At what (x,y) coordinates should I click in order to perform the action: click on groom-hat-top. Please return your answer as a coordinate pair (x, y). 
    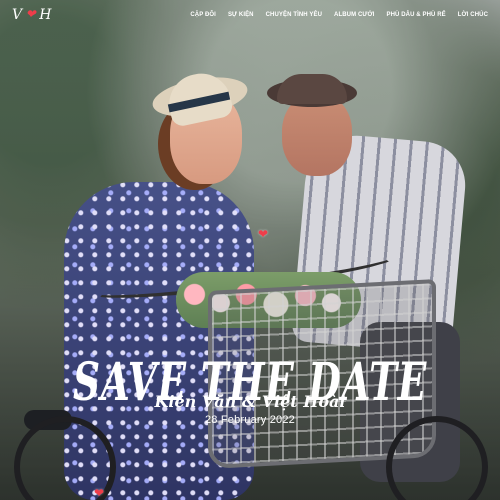
    Looking at the image, I should click on (312, 89).